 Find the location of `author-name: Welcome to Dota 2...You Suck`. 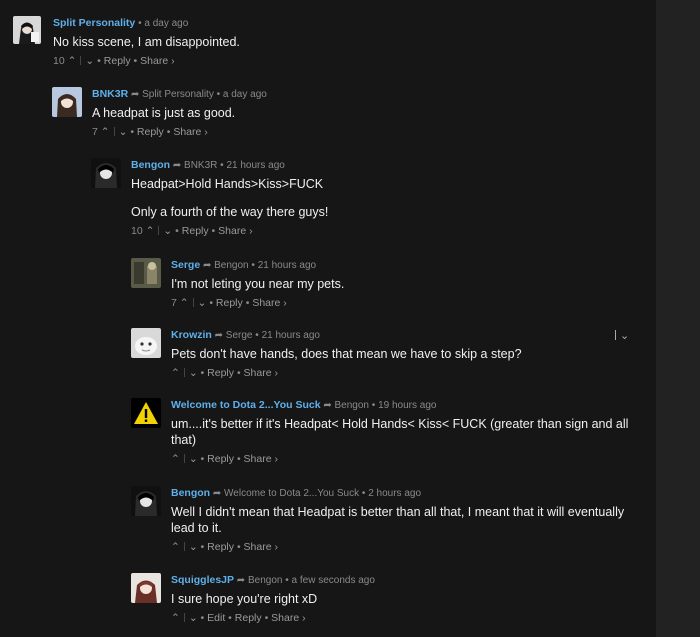

author-name: Welcome to Dota 2...You Suck is located at coordinates (246, 405).